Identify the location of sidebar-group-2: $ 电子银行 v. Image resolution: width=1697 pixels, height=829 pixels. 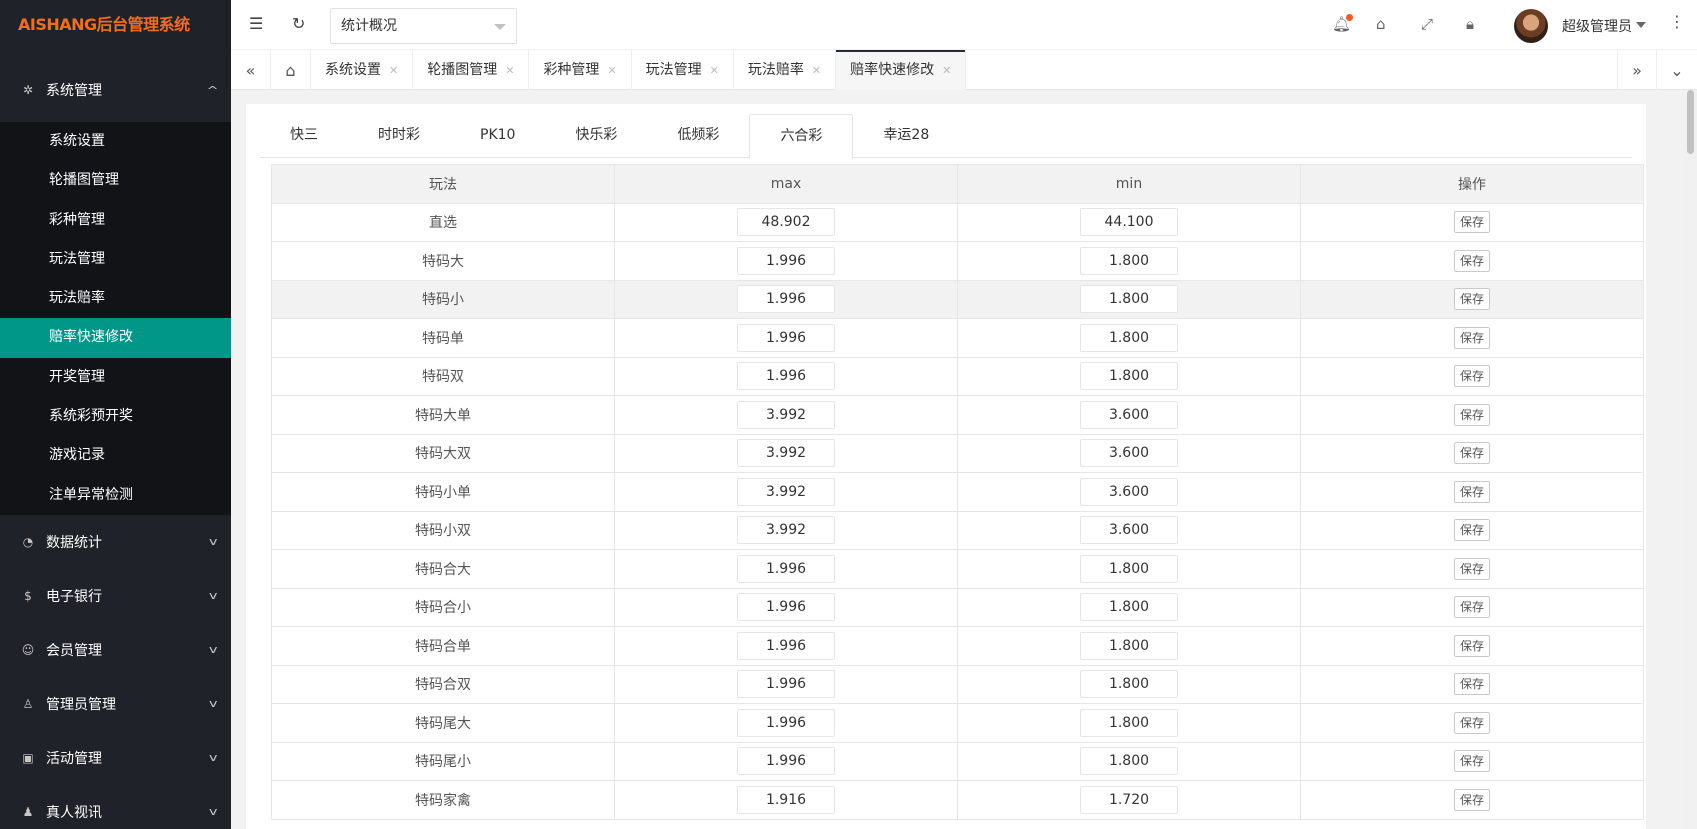
(115, 596).